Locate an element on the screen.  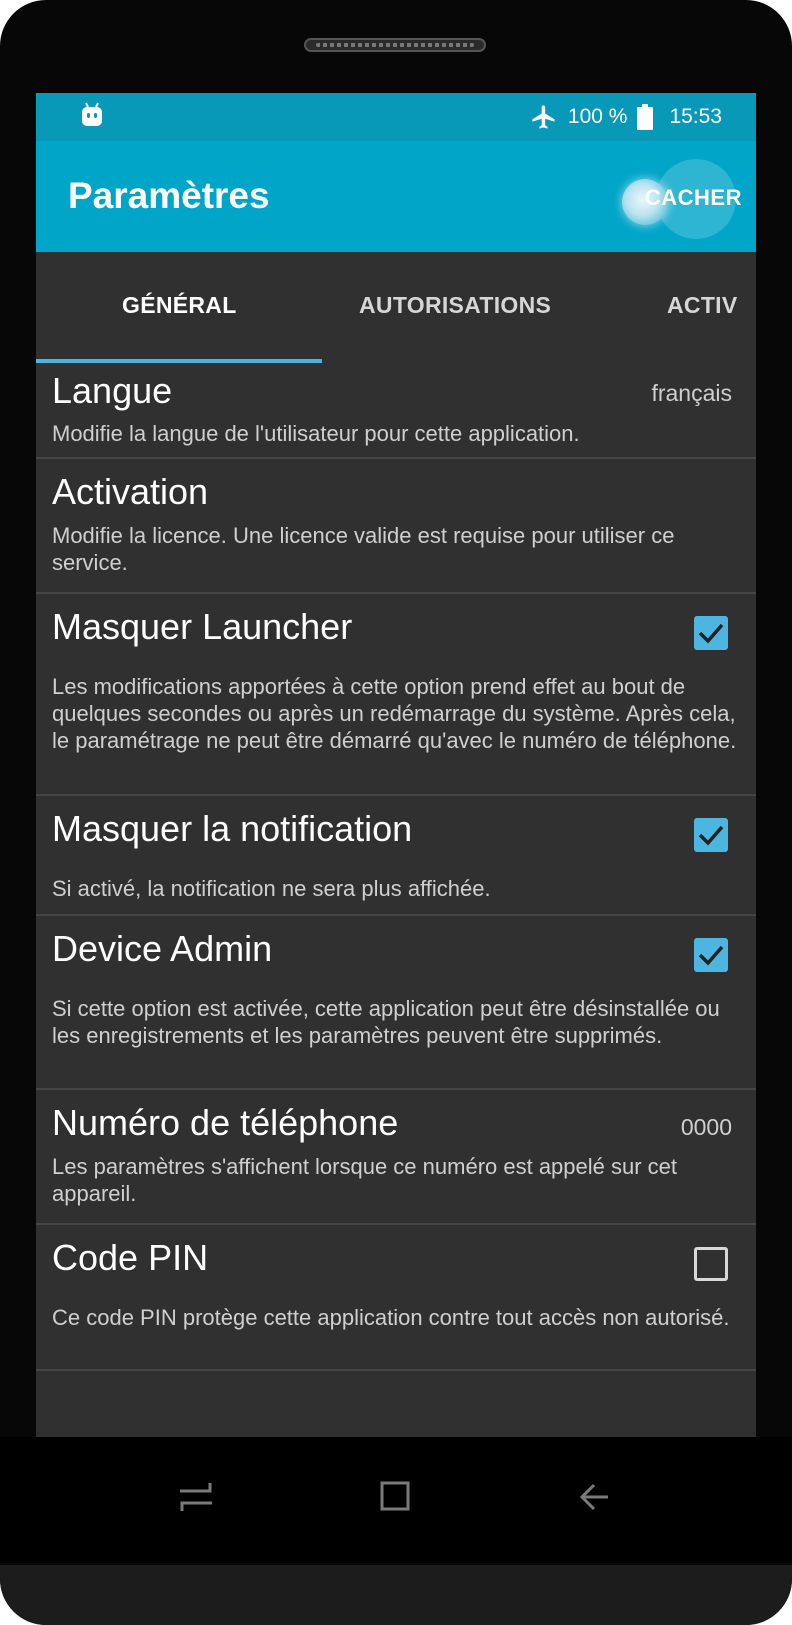
navigation-bar is located at coordinates (396, 1500).